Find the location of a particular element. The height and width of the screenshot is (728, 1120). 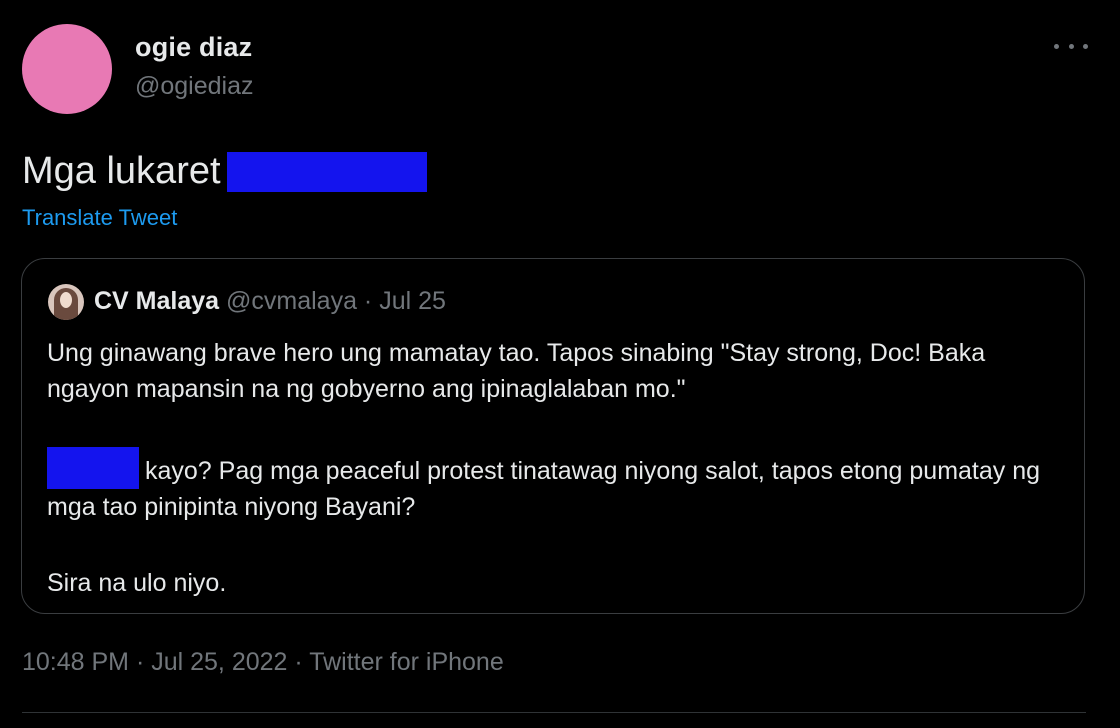

tweet-text: Mga lukaret is located at coordinates (224, 171).